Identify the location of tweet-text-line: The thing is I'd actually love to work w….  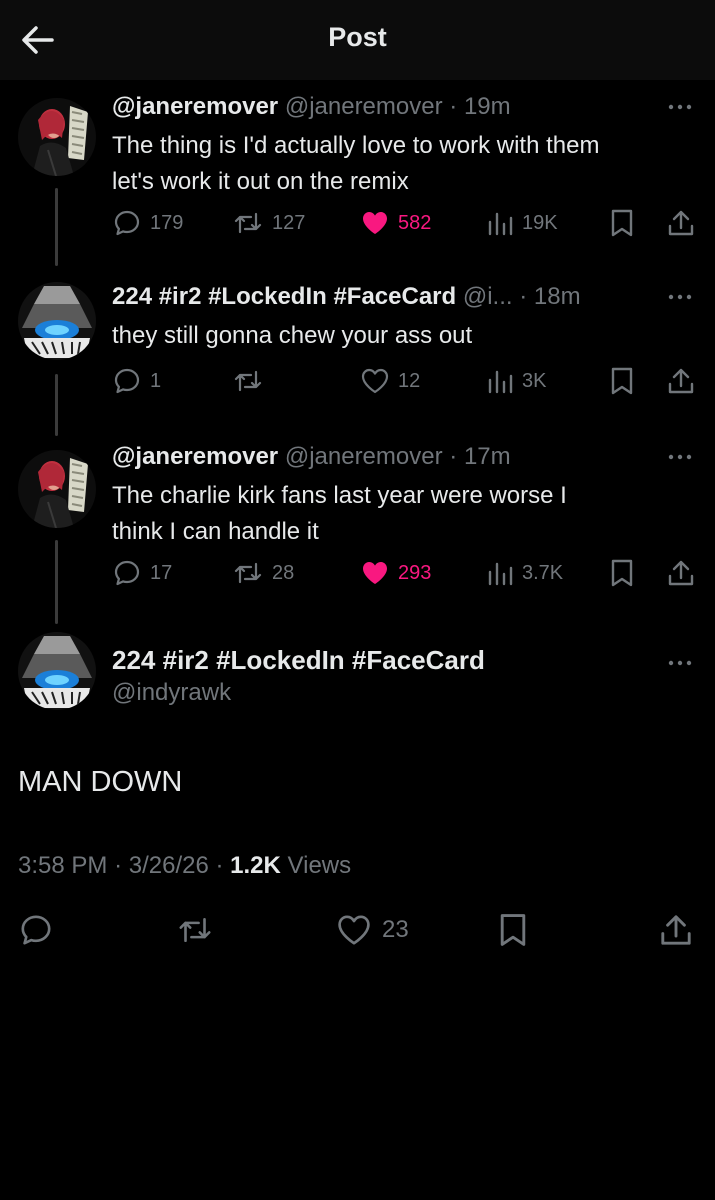
(356, 145).